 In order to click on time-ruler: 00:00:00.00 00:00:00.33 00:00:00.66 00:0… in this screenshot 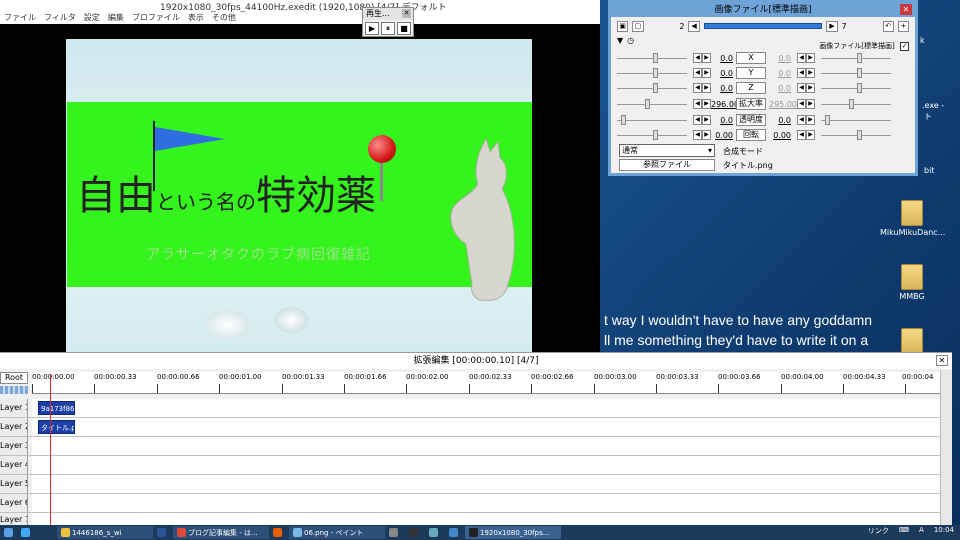, I will do `click(486, 383)`.